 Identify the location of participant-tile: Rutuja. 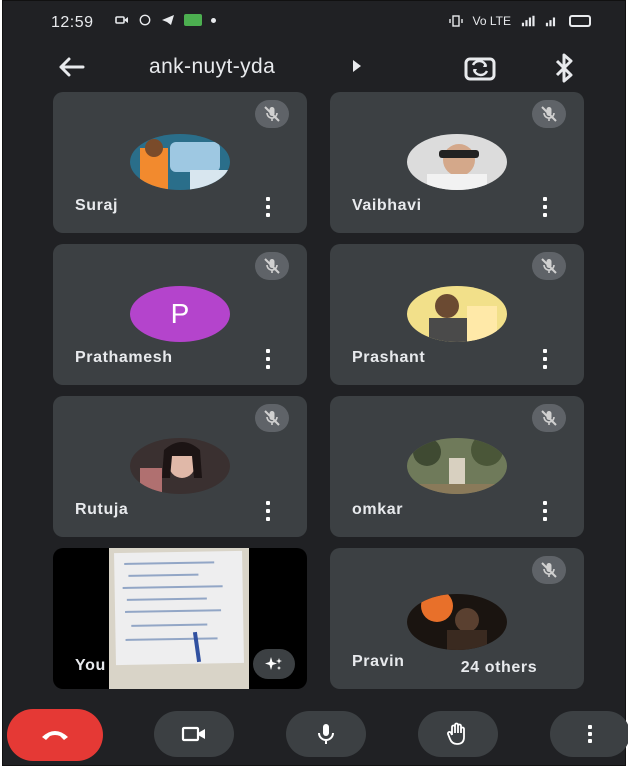
(180, 466).